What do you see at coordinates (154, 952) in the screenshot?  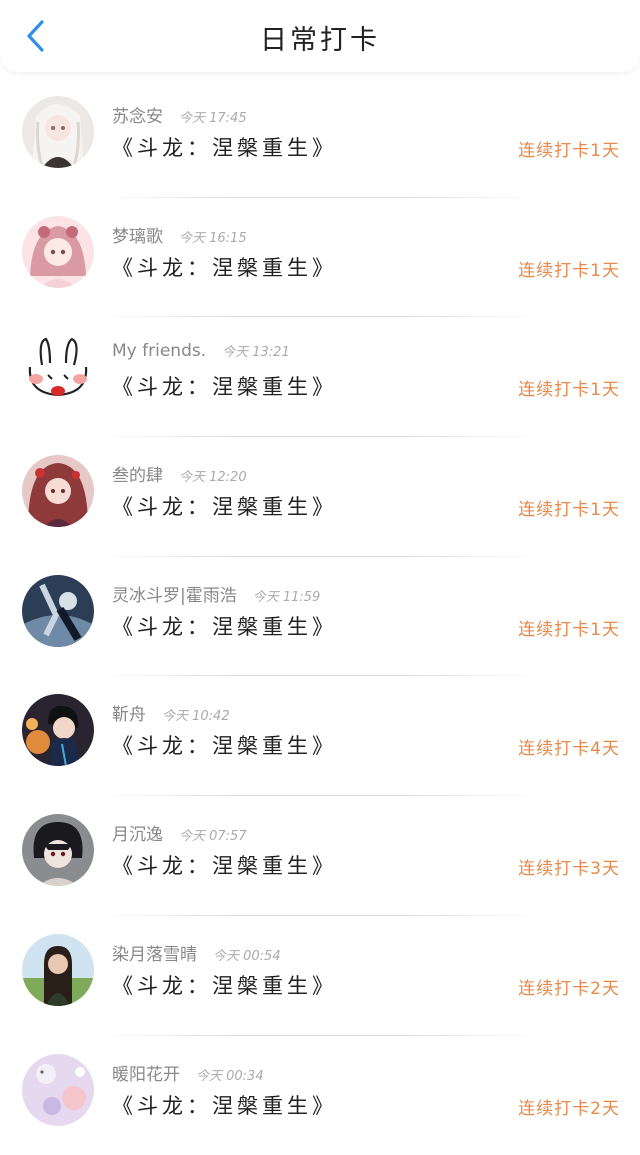 I see `user-name: 染月落雪晴` at bounding box center [154, 952].